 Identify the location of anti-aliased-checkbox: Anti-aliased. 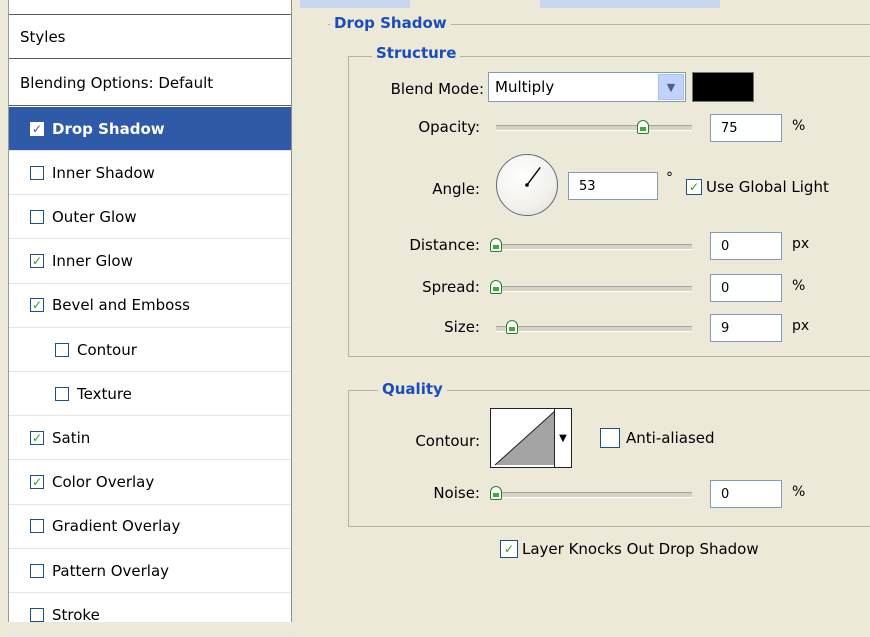
(657, 438).